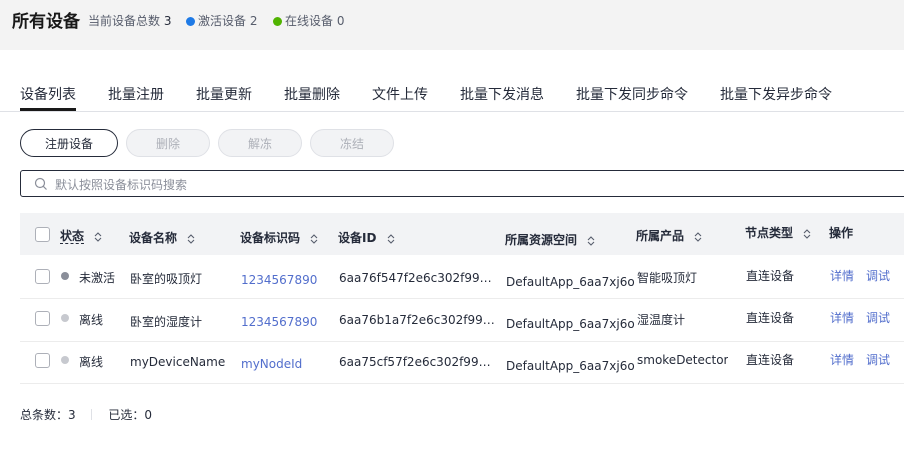 Image resolution: width=904 pixels, height=449 pixels. What do you see at coordinates (153, 238) in the screenshot?
I see `column-device-name-label: 设备名称` at bounding box center [153, 238].